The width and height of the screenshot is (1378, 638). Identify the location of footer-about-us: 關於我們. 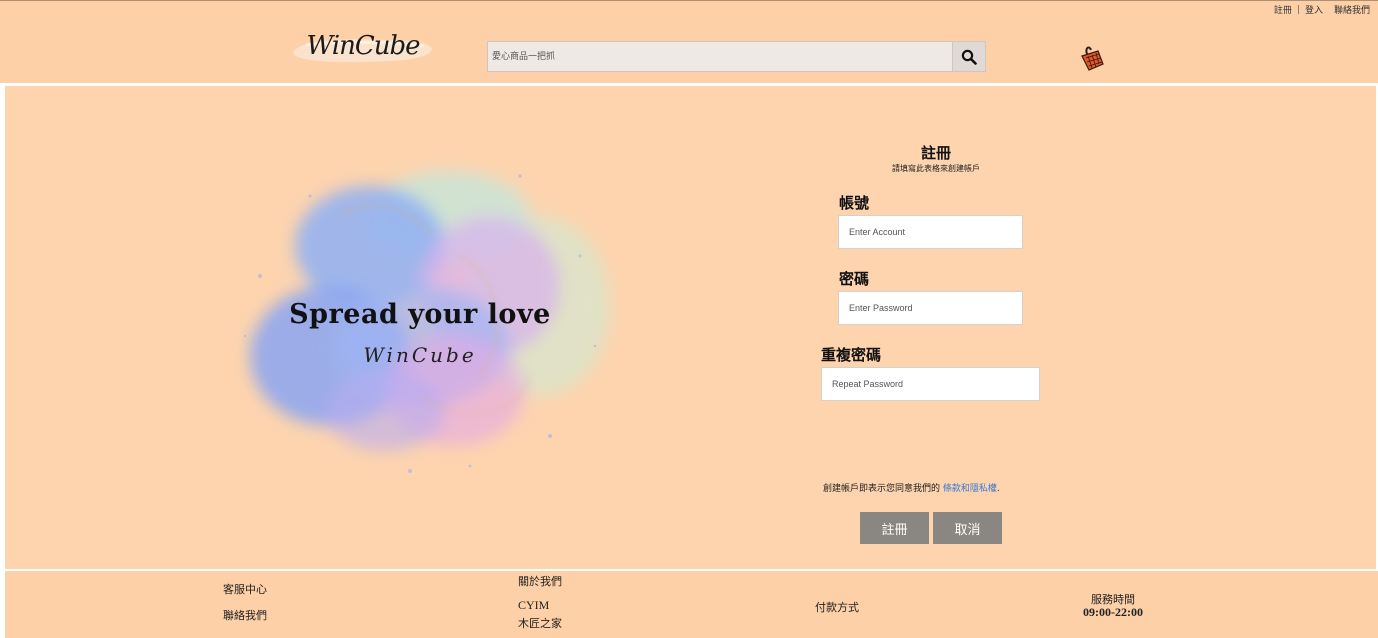
(540, 581).